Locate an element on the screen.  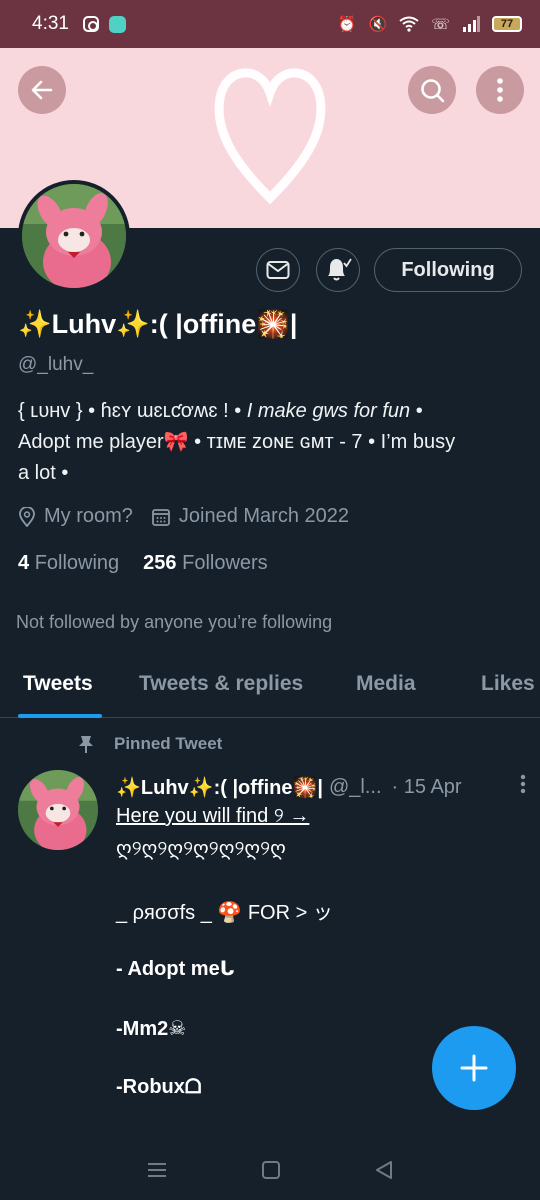
tab-media: Media is located at coordinates (386, 684).